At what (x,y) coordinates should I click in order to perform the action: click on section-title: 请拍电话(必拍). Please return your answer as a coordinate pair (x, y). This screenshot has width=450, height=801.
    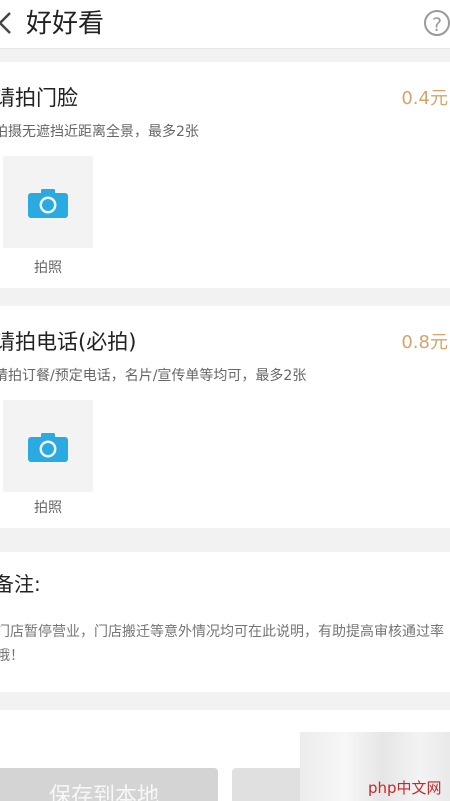
    Looking at the image, I should click on (68, 342).